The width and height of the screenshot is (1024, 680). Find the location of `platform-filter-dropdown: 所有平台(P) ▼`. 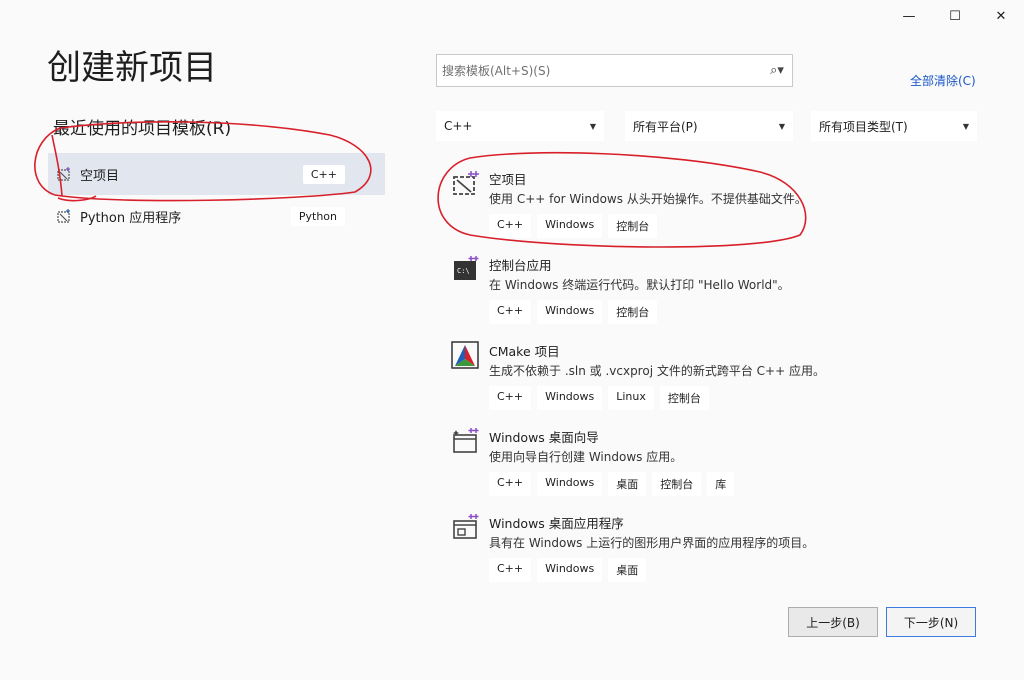

platform-filter-dropdown: 所有平台(P) ▼ is located at coordinates (709, 126).